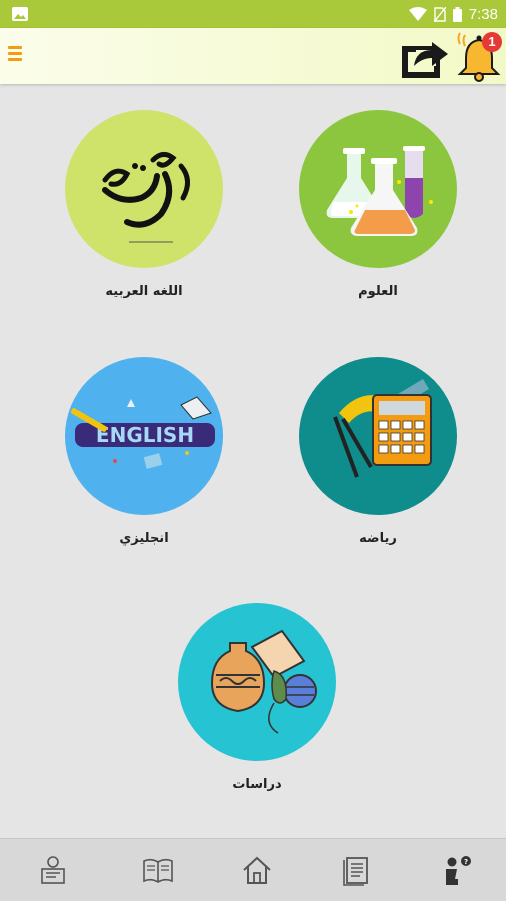 The width and height of the screenshot is (506, 901). I want to click on svg-text: ENGLISH, so click(145, 435).